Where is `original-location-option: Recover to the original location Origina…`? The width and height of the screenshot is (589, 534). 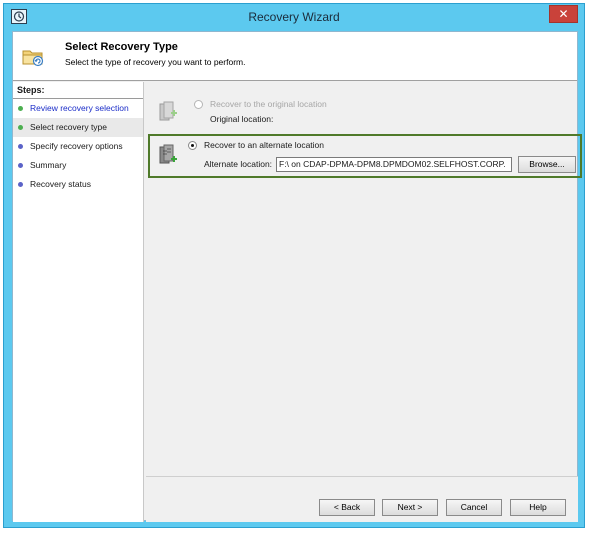
original-location-option: Recover to the original location Origina… is located at coordinates (364, 115).